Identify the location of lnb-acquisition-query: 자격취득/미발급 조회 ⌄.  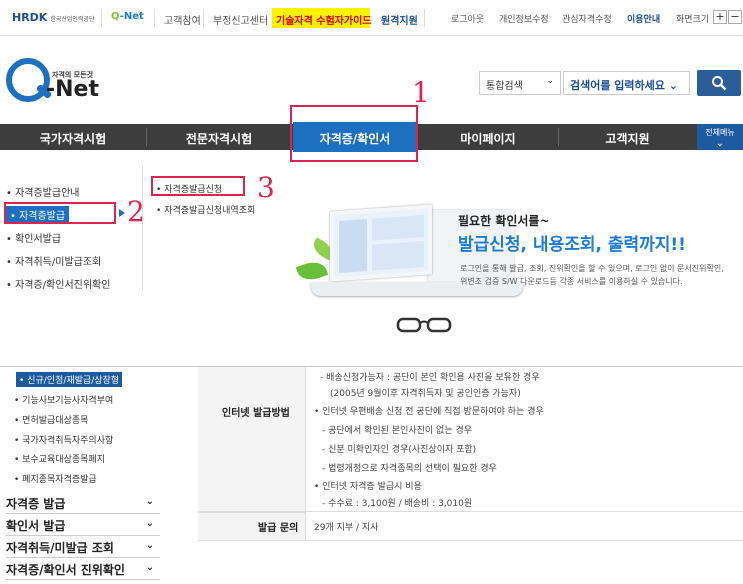
(83, 547).